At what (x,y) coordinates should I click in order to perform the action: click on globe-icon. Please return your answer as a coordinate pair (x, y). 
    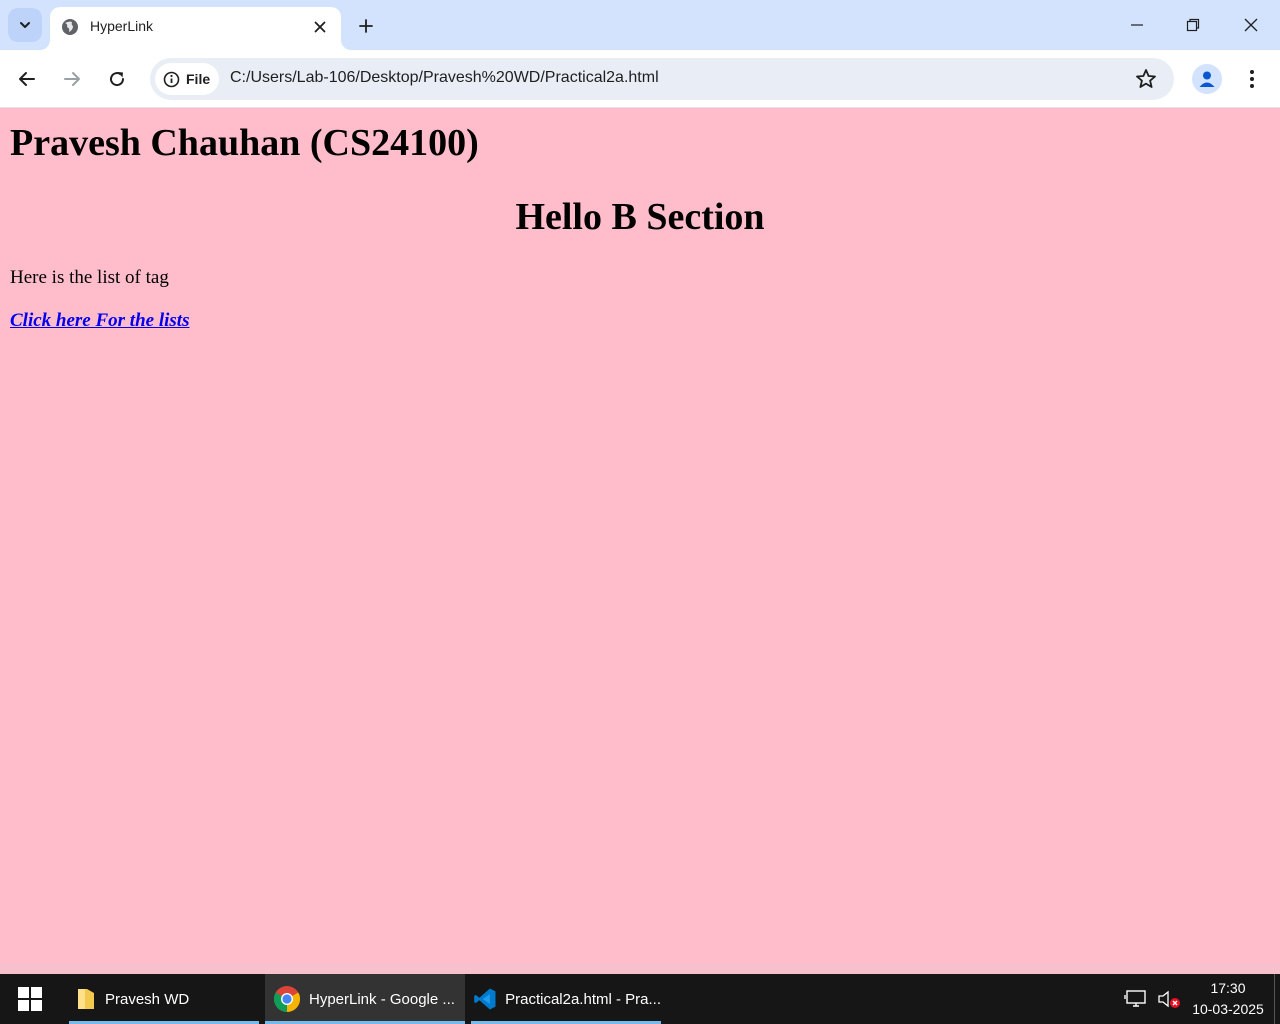
    Looking at the image, I should click on (70, 27).